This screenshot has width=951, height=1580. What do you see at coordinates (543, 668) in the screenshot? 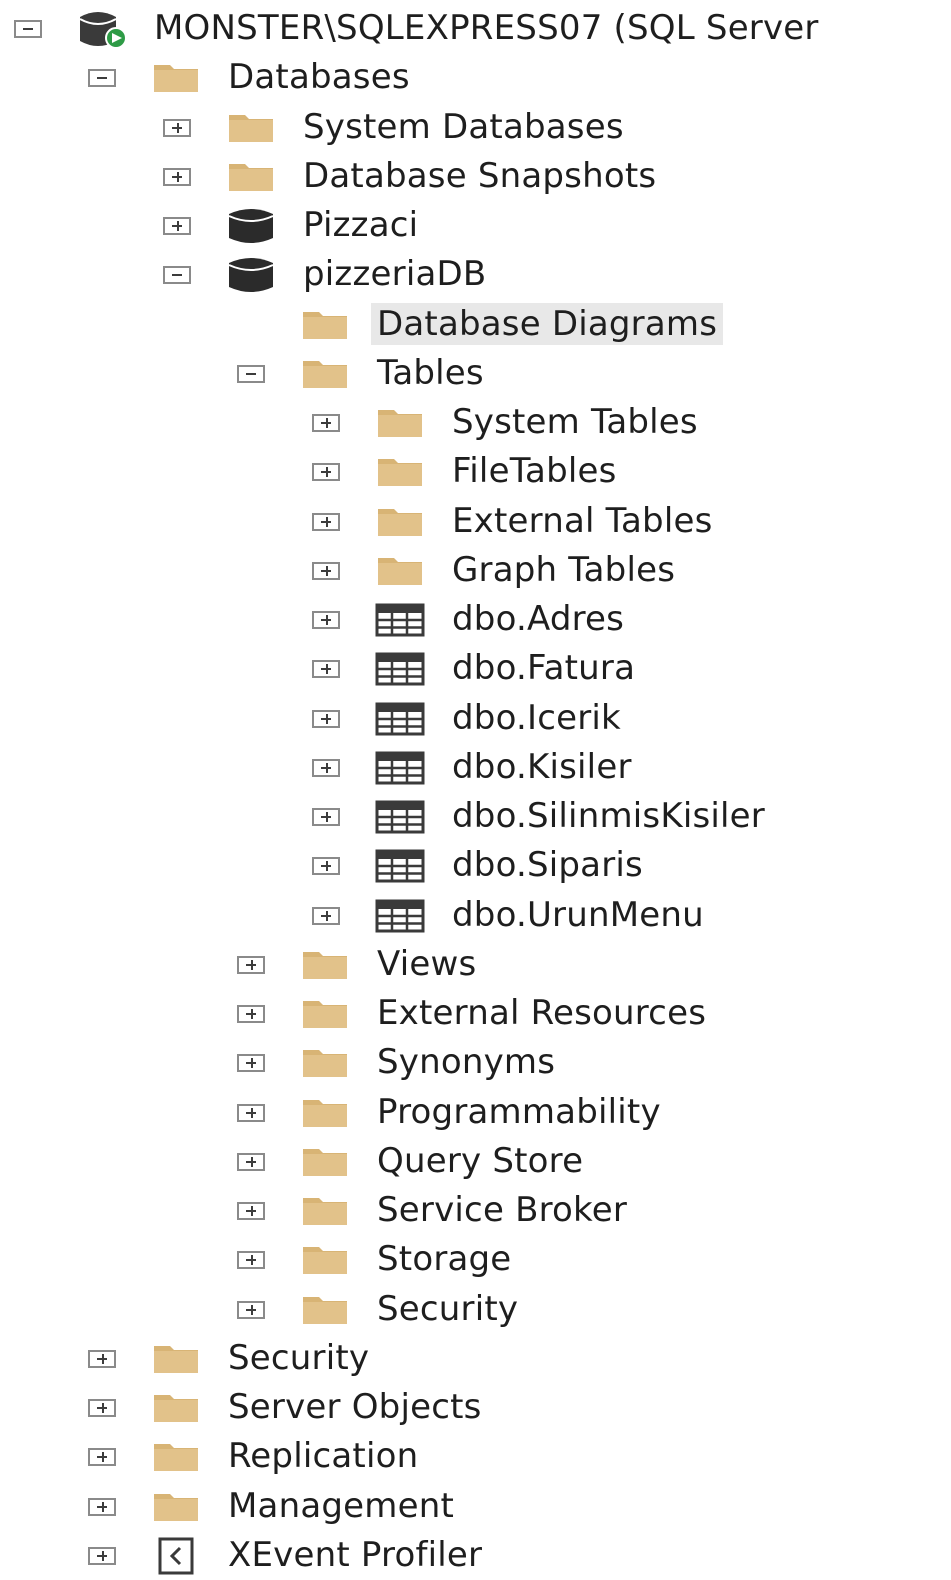
I see `node-label-dbo-fatura: dbo.Fatura` at bounding box center [543, 668].